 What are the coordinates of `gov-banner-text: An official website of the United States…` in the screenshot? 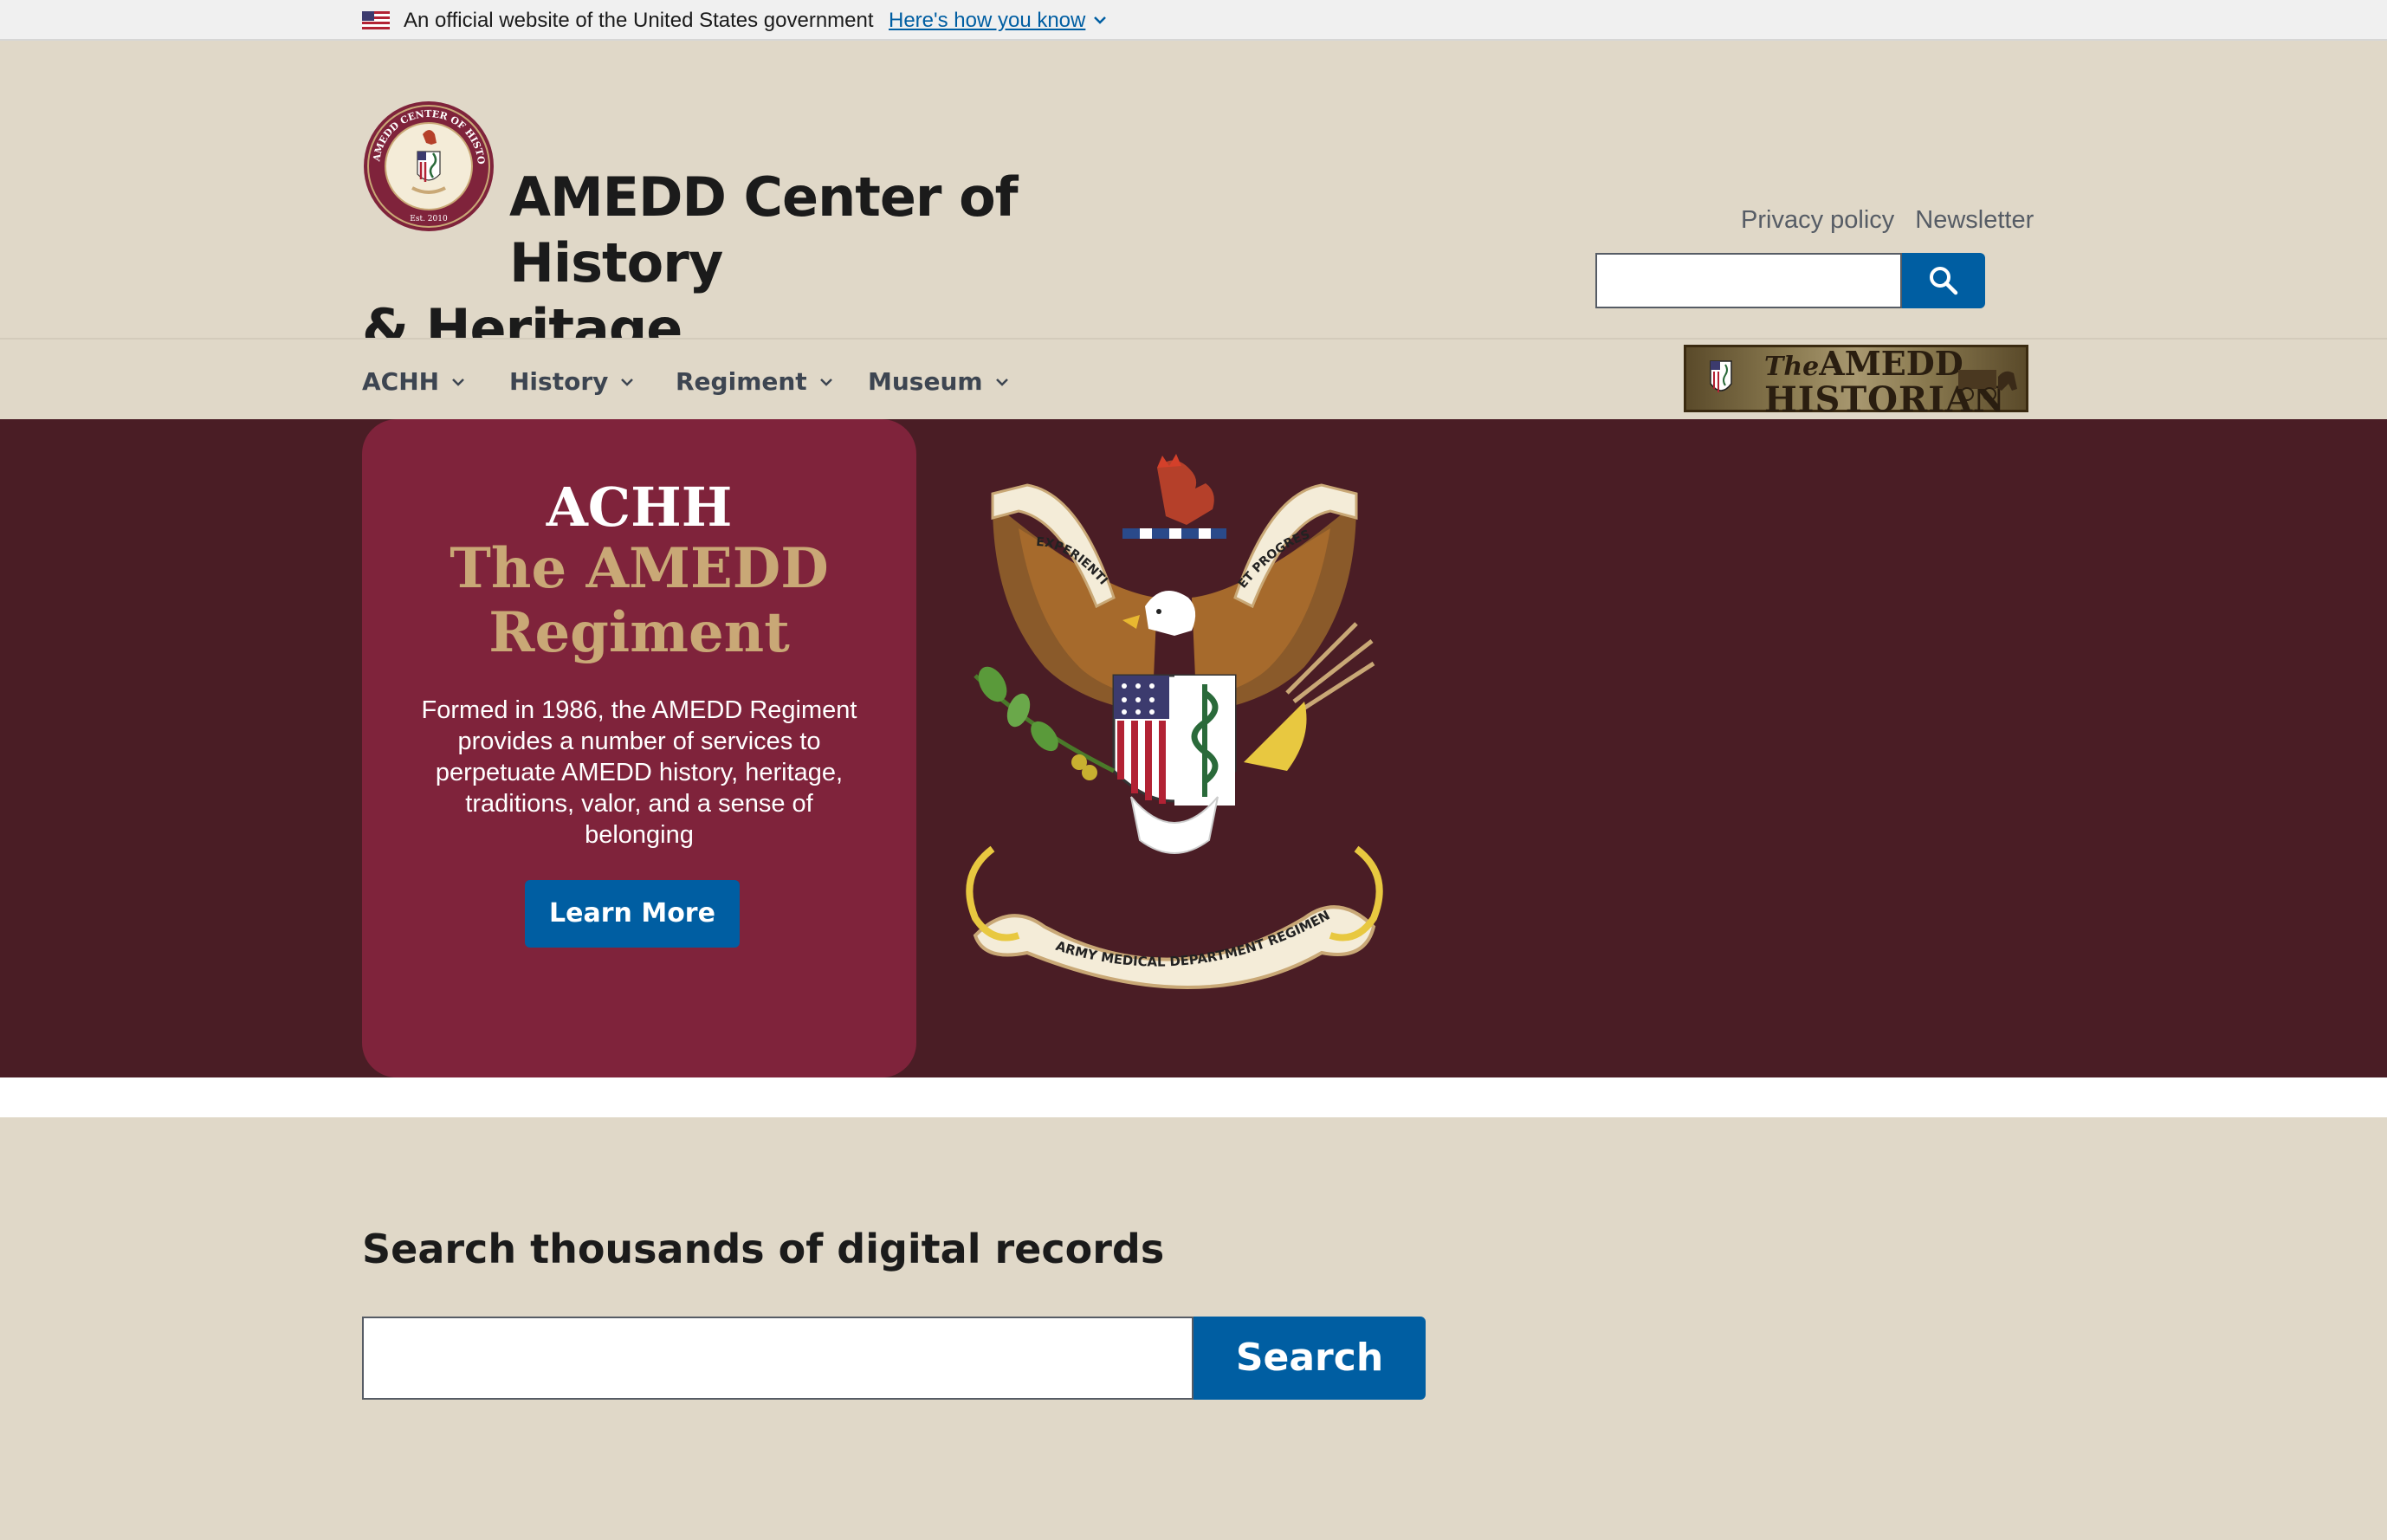 It's located at (639, 20).